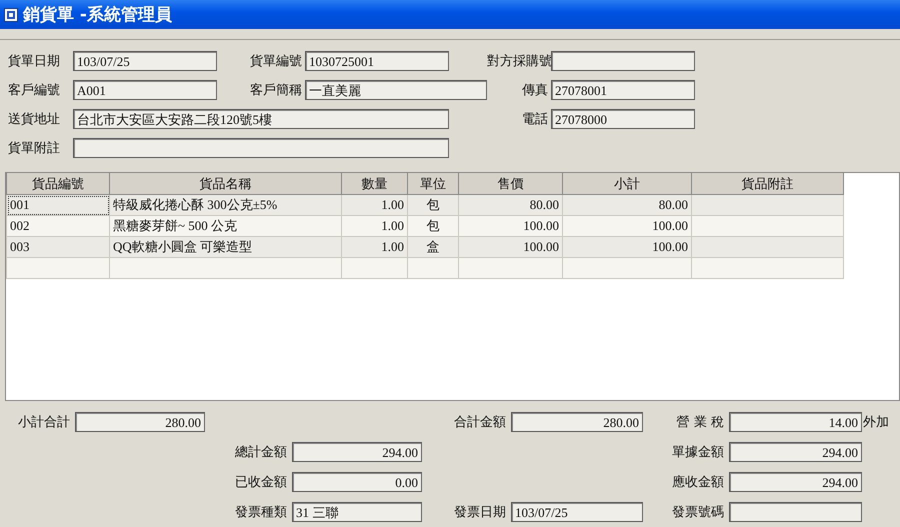 This screenshot has width=900, height=527. Describe the element at coordinates (58, 183) in the screenshot. I see `column-header: 貨品編號` at that location.